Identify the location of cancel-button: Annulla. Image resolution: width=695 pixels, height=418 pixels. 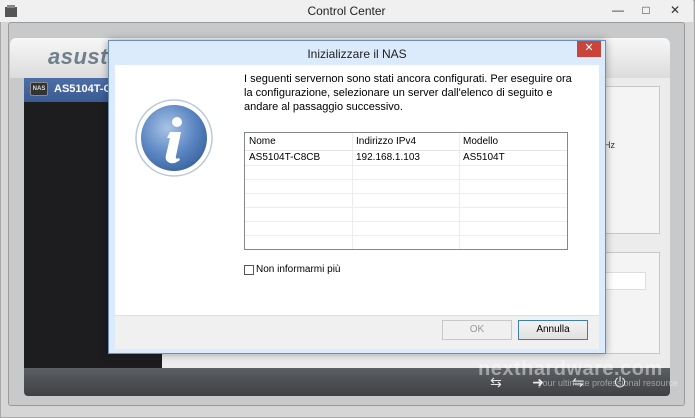
(553, 330).